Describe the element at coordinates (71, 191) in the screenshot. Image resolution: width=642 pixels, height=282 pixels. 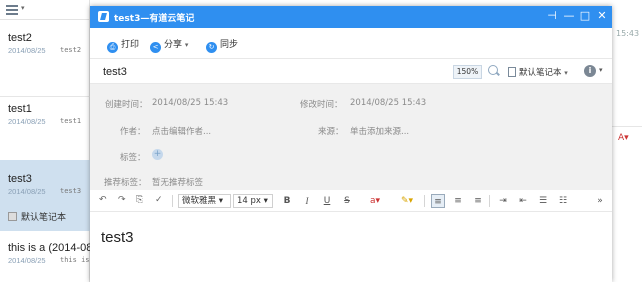
I see `note-preview: test3` at that location.